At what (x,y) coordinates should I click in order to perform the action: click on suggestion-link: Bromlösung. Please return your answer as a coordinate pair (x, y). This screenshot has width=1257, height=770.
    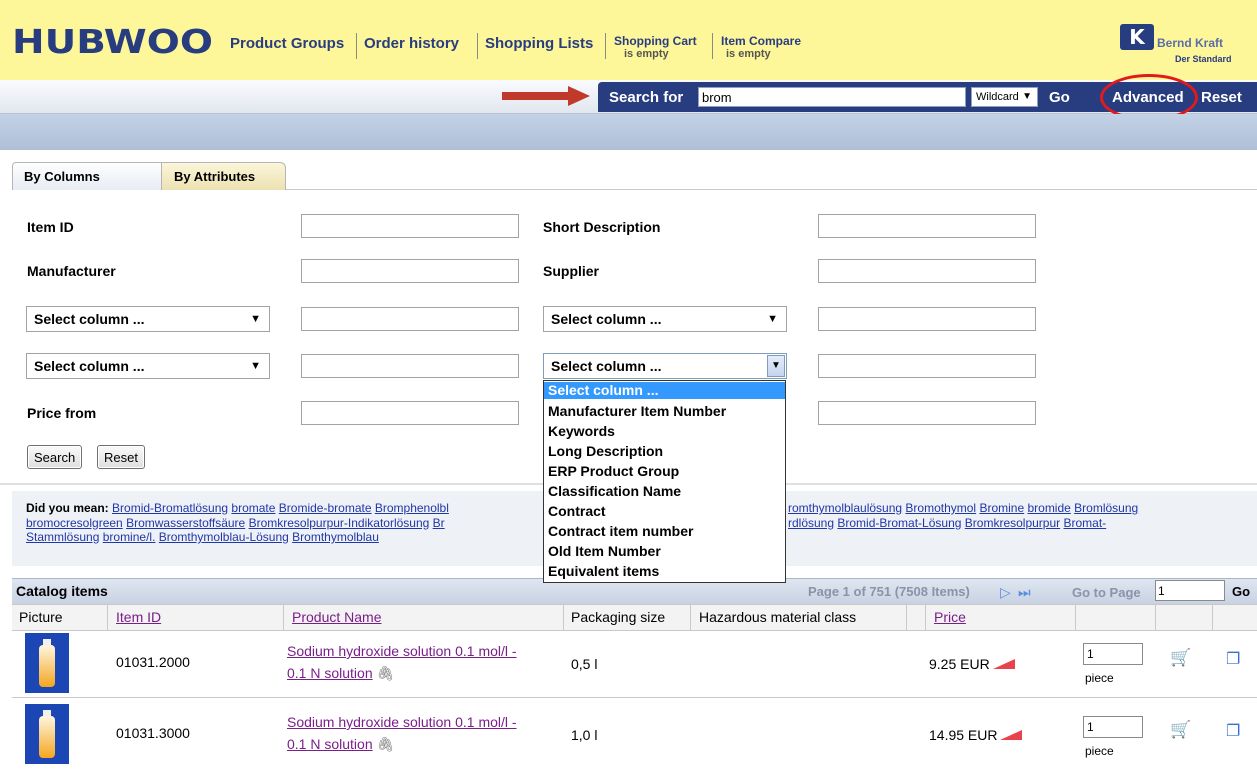
    Looking at the image, I should click on (1106, 508).